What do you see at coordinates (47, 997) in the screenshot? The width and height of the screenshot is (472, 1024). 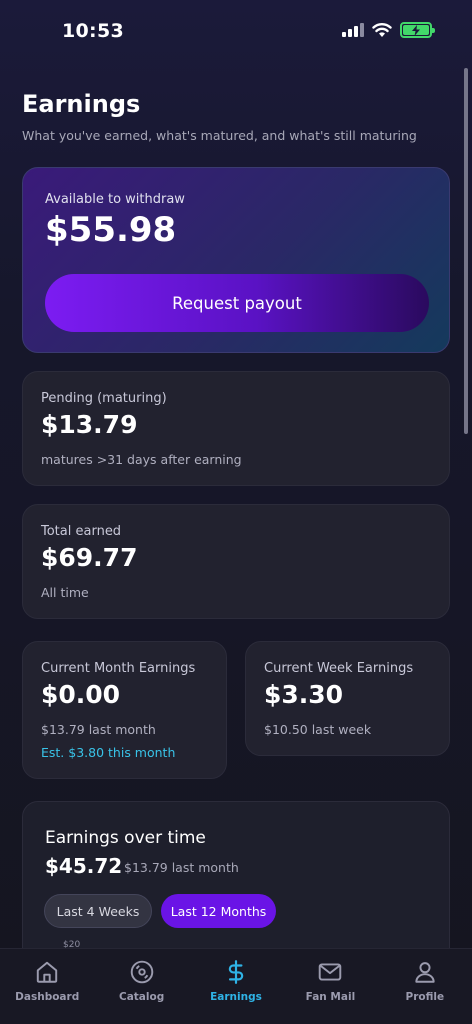 I see `nav-label-dashboard: Dashboard` at bounding box center [47, 997].